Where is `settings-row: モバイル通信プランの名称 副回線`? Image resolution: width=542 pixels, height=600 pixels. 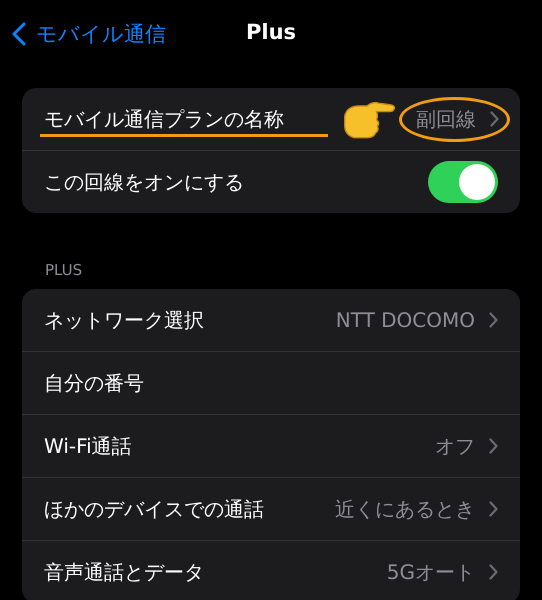
settings-row: モバイル通信プランの名称 副回線 is located at coordinates (271, 119).